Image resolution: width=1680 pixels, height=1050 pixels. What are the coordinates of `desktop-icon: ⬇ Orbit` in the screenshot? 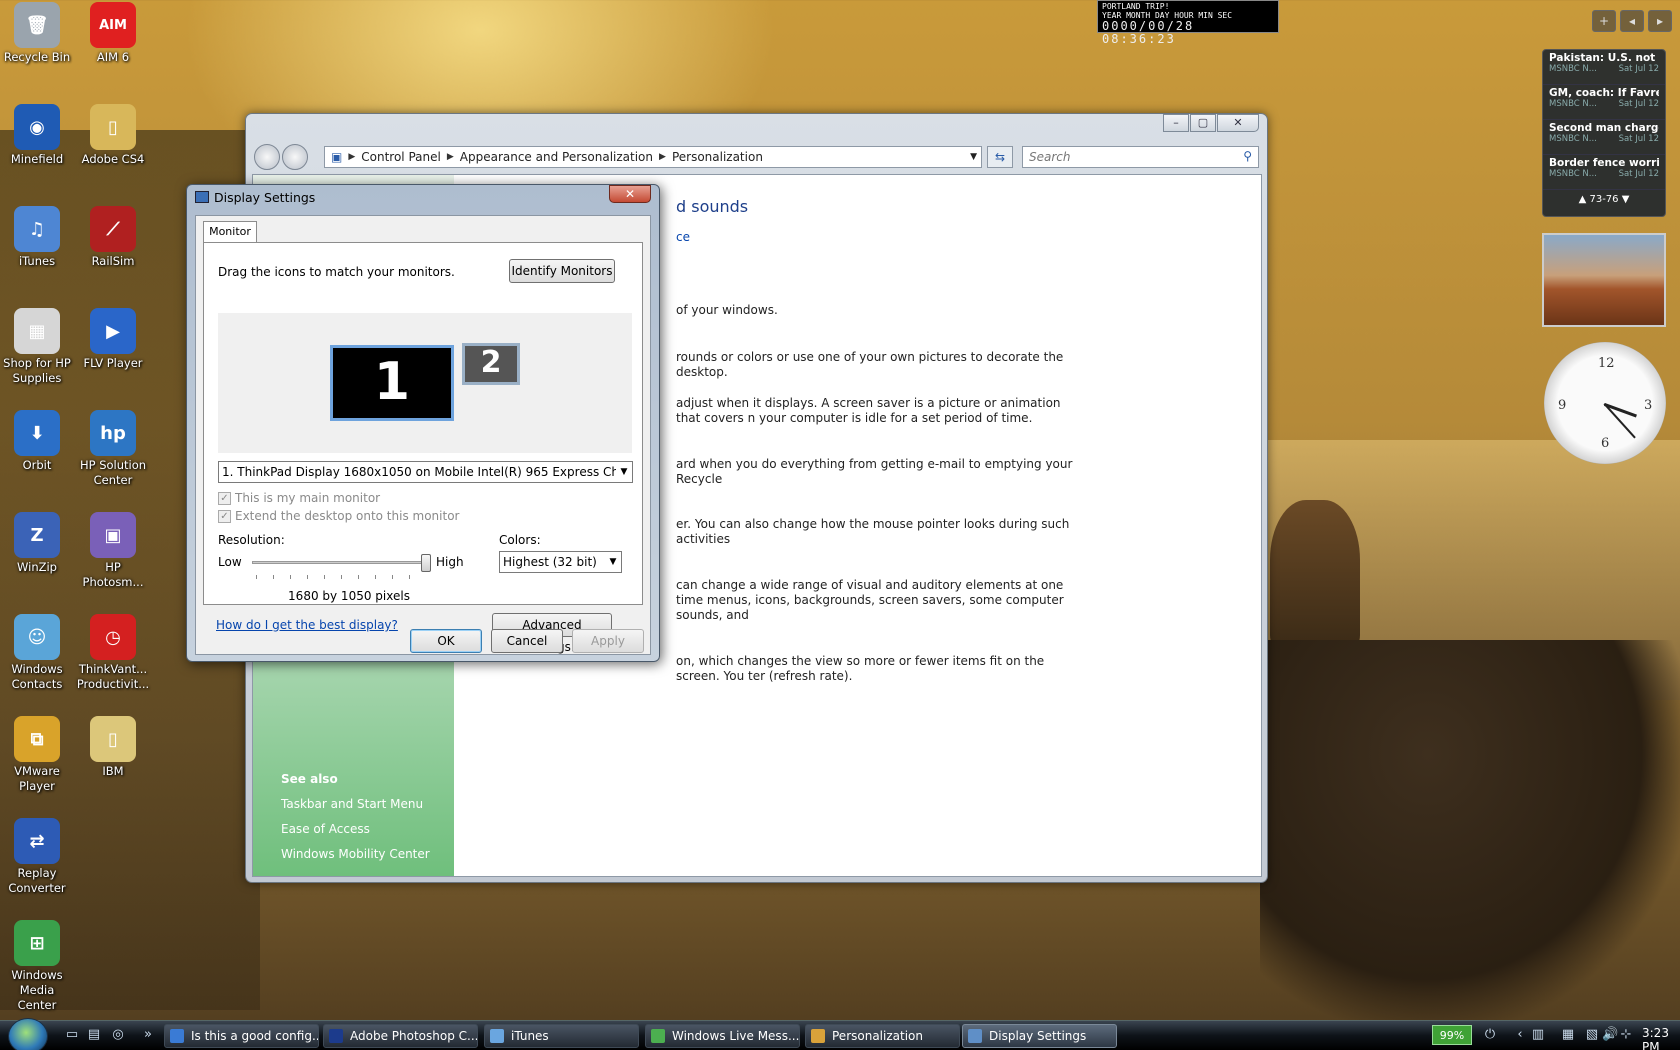 It's located at (37, 441).